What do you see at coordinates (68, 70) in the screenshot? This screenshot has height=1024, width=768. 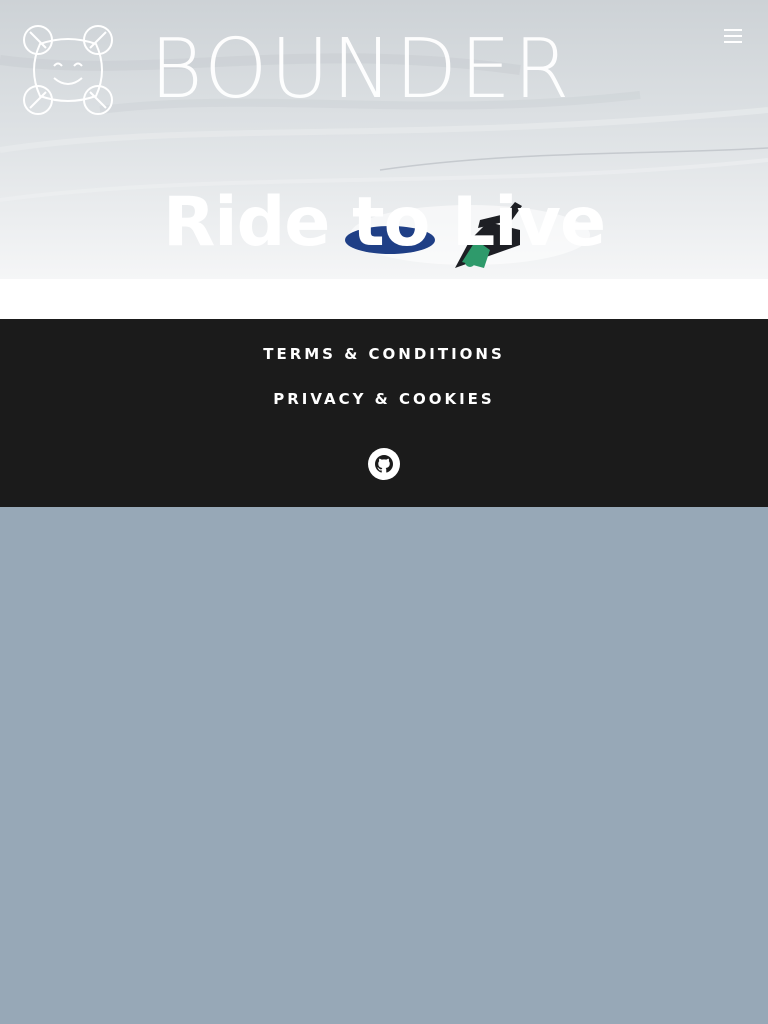 I see `smiley-face-logo-icon` at bounding box center [68, 70].